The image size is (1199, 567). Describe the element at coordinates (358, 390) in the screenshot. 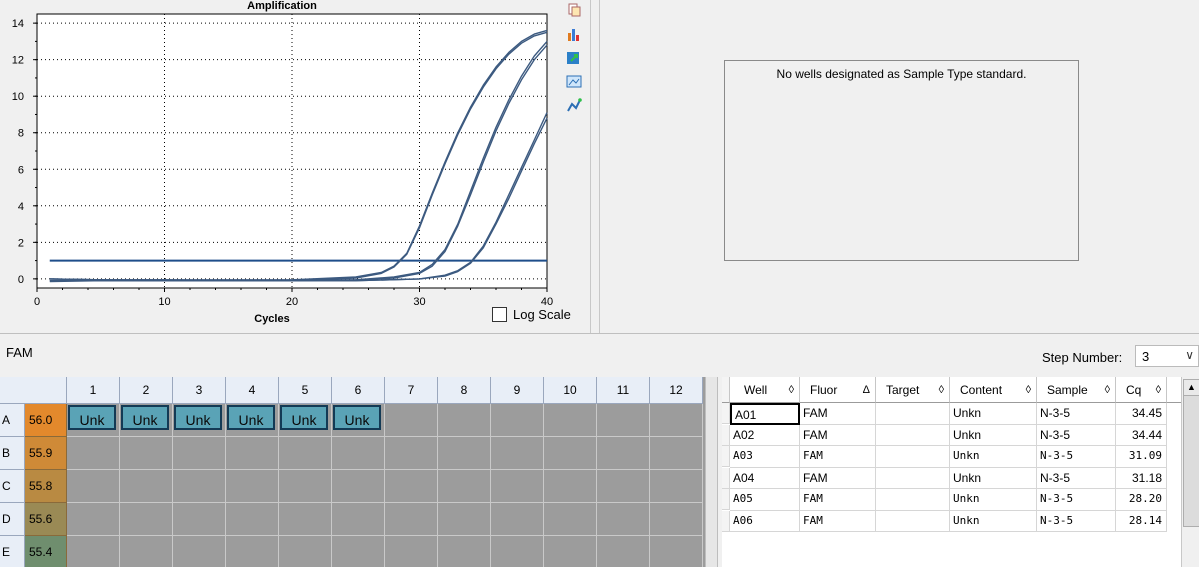

I see `plate-column-header: 6` at that location.